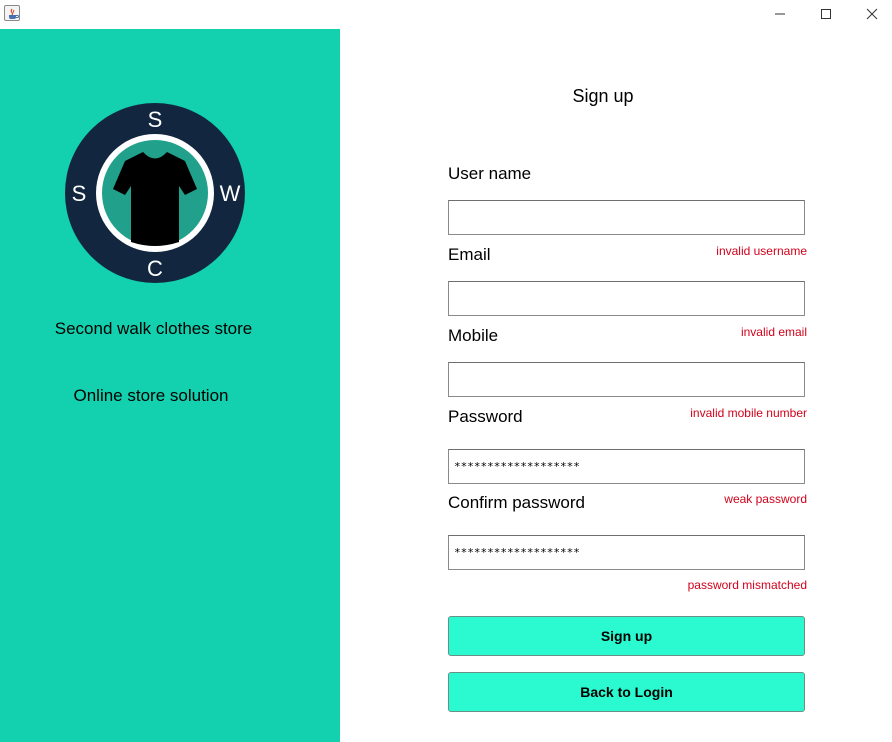 This screenshot has width=892, height=742. I want to click on store-logo: S S W C, so click(155, 193).